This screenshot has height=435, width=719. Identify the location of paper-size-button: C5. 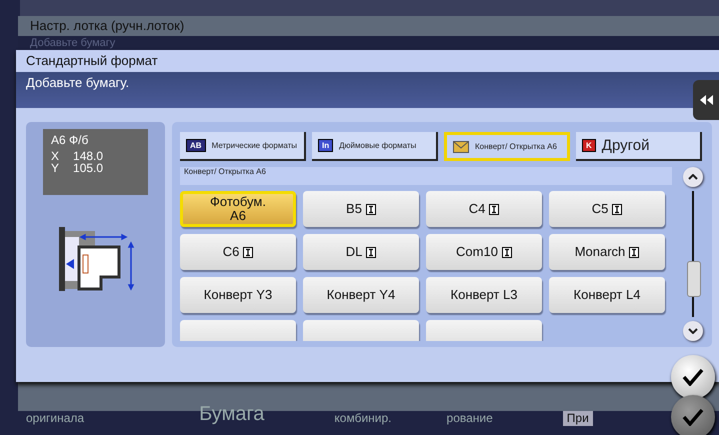
(607, 209).